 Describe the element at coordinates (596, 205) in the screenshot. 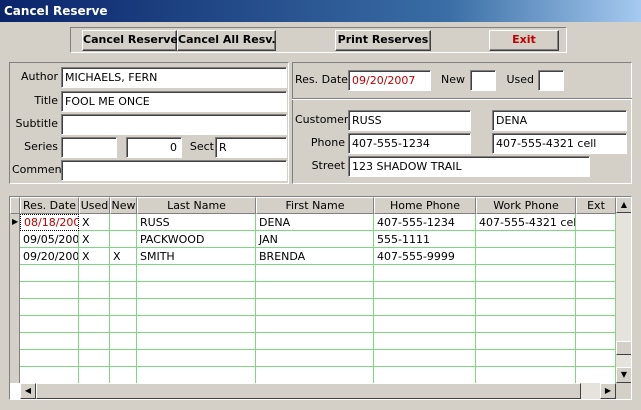

I see `col-header-ext: Ext` at that location.